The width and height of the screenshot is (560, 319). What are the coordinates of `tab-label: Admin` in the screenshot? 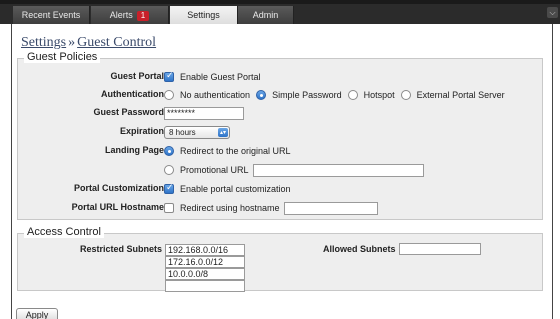 It's located at (265, 15).